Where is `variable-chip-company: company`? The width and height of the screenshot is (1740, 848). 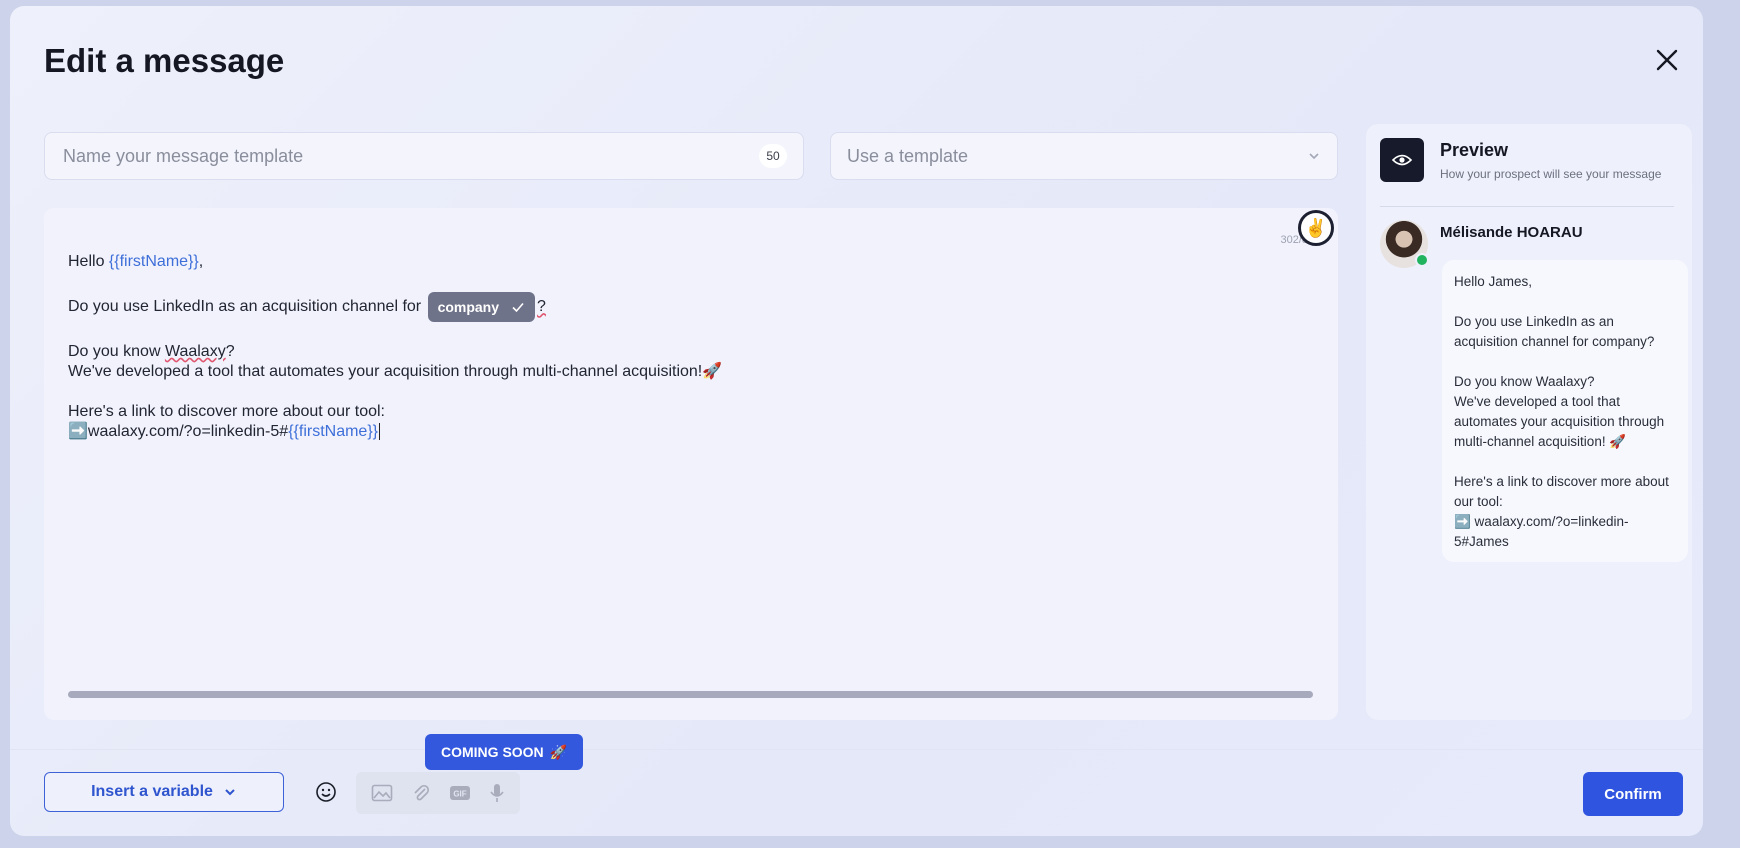 variable-chip-company: company is located at coordinates (481, 307).